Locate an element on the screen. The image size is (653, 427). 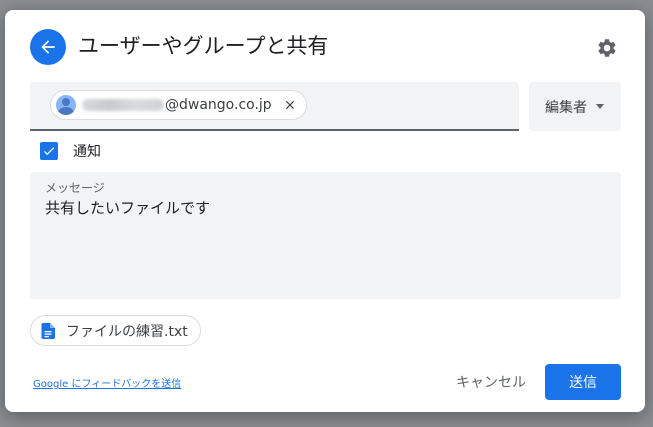
attached-file-chip: ファイルの練習.txt is located at coordinates (115, 330).